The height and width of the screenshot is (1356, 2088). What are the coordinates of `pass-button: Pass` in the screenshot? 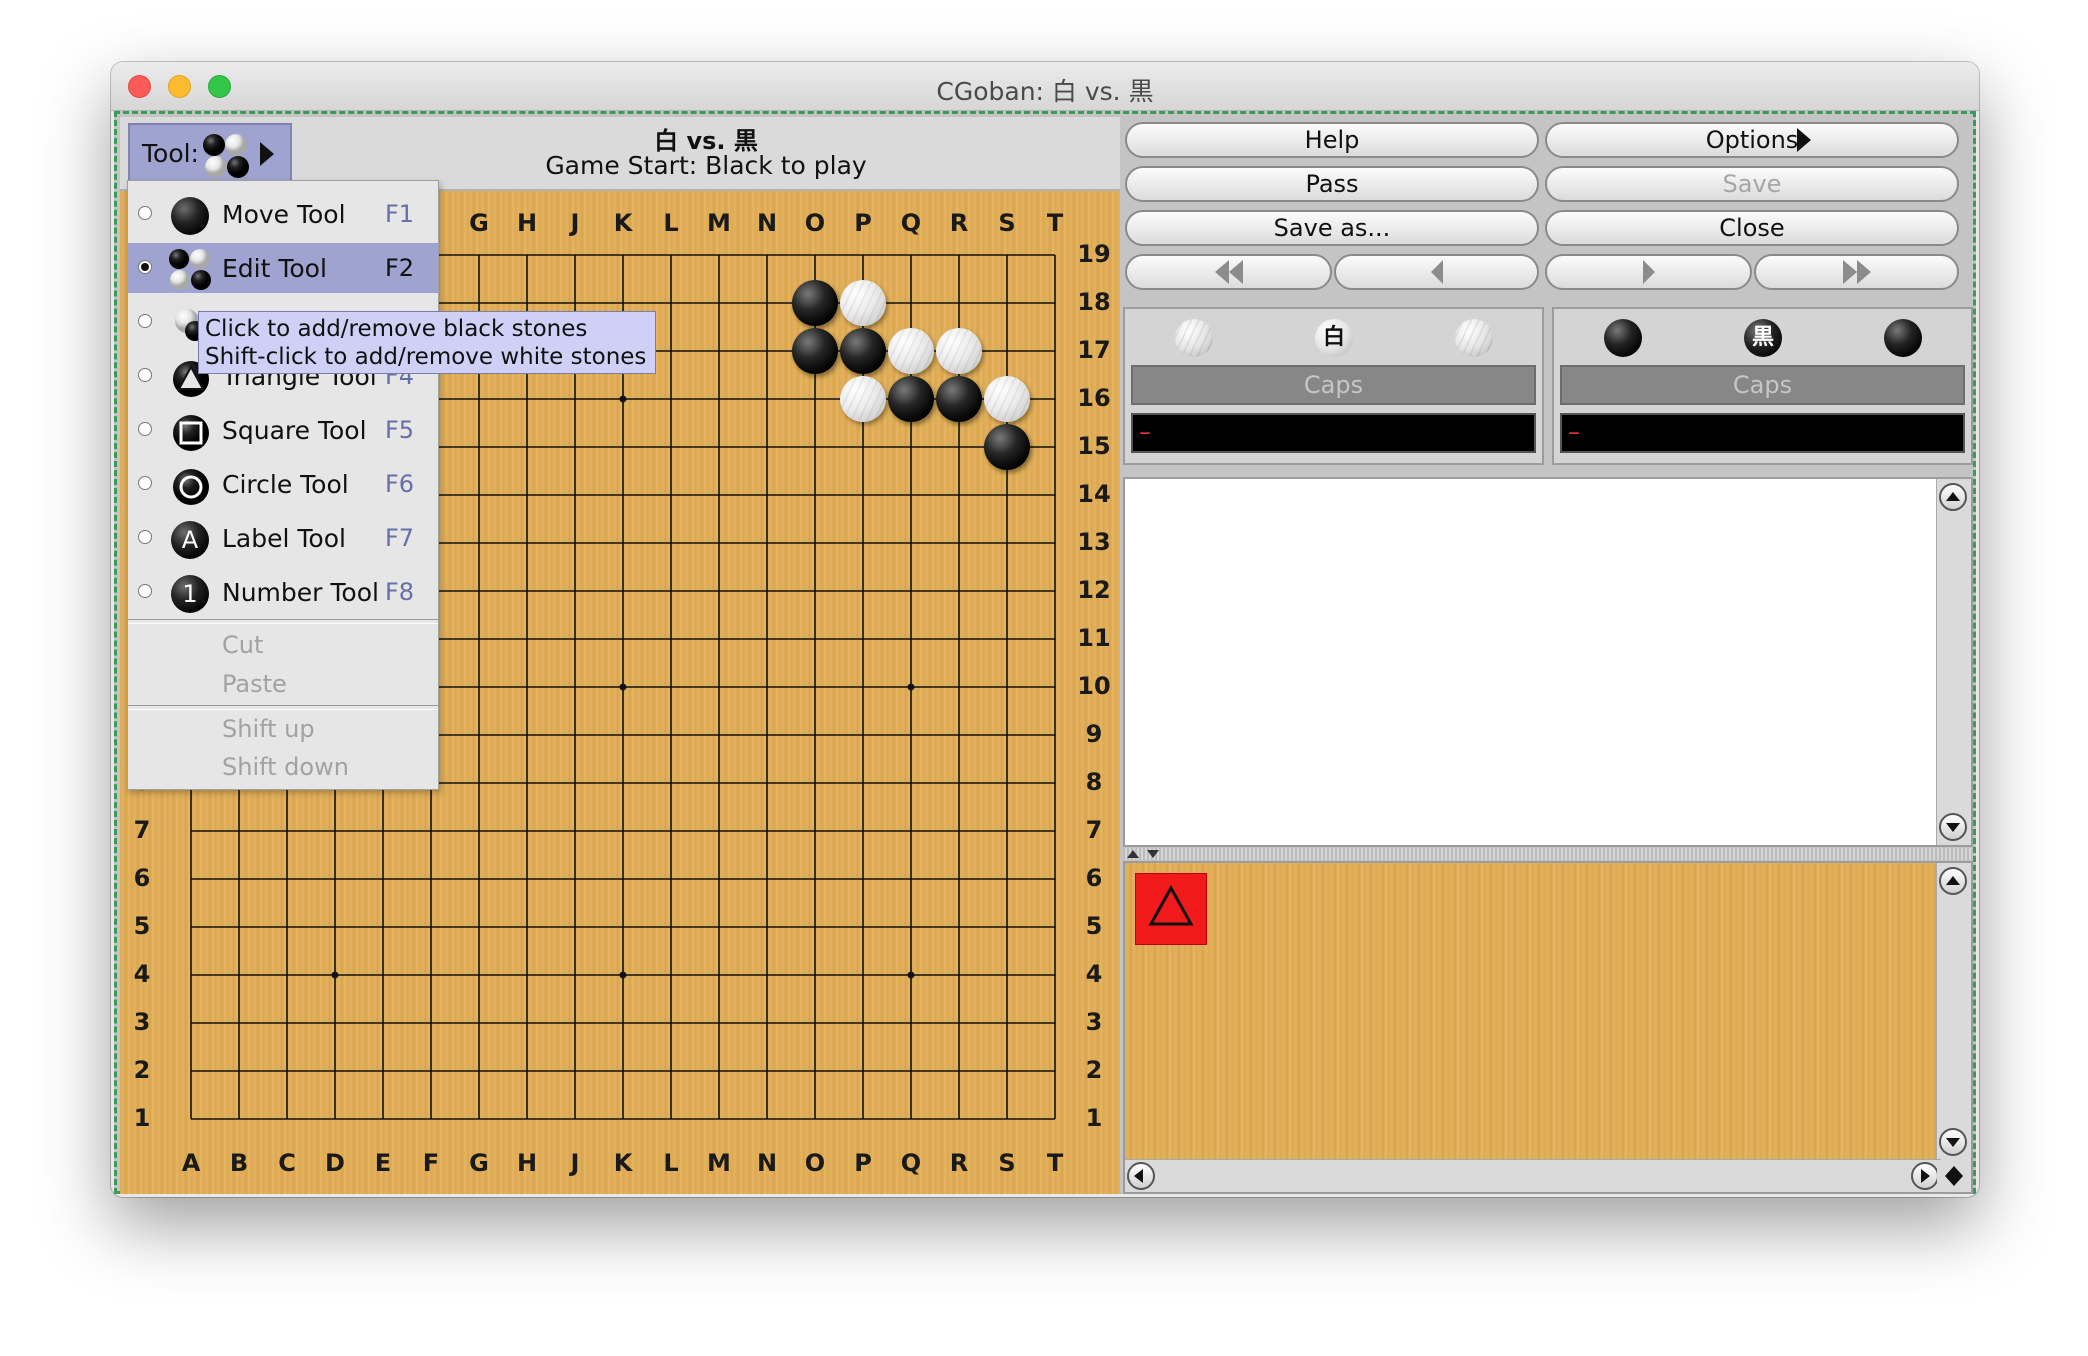 It's located at (1332, 184).